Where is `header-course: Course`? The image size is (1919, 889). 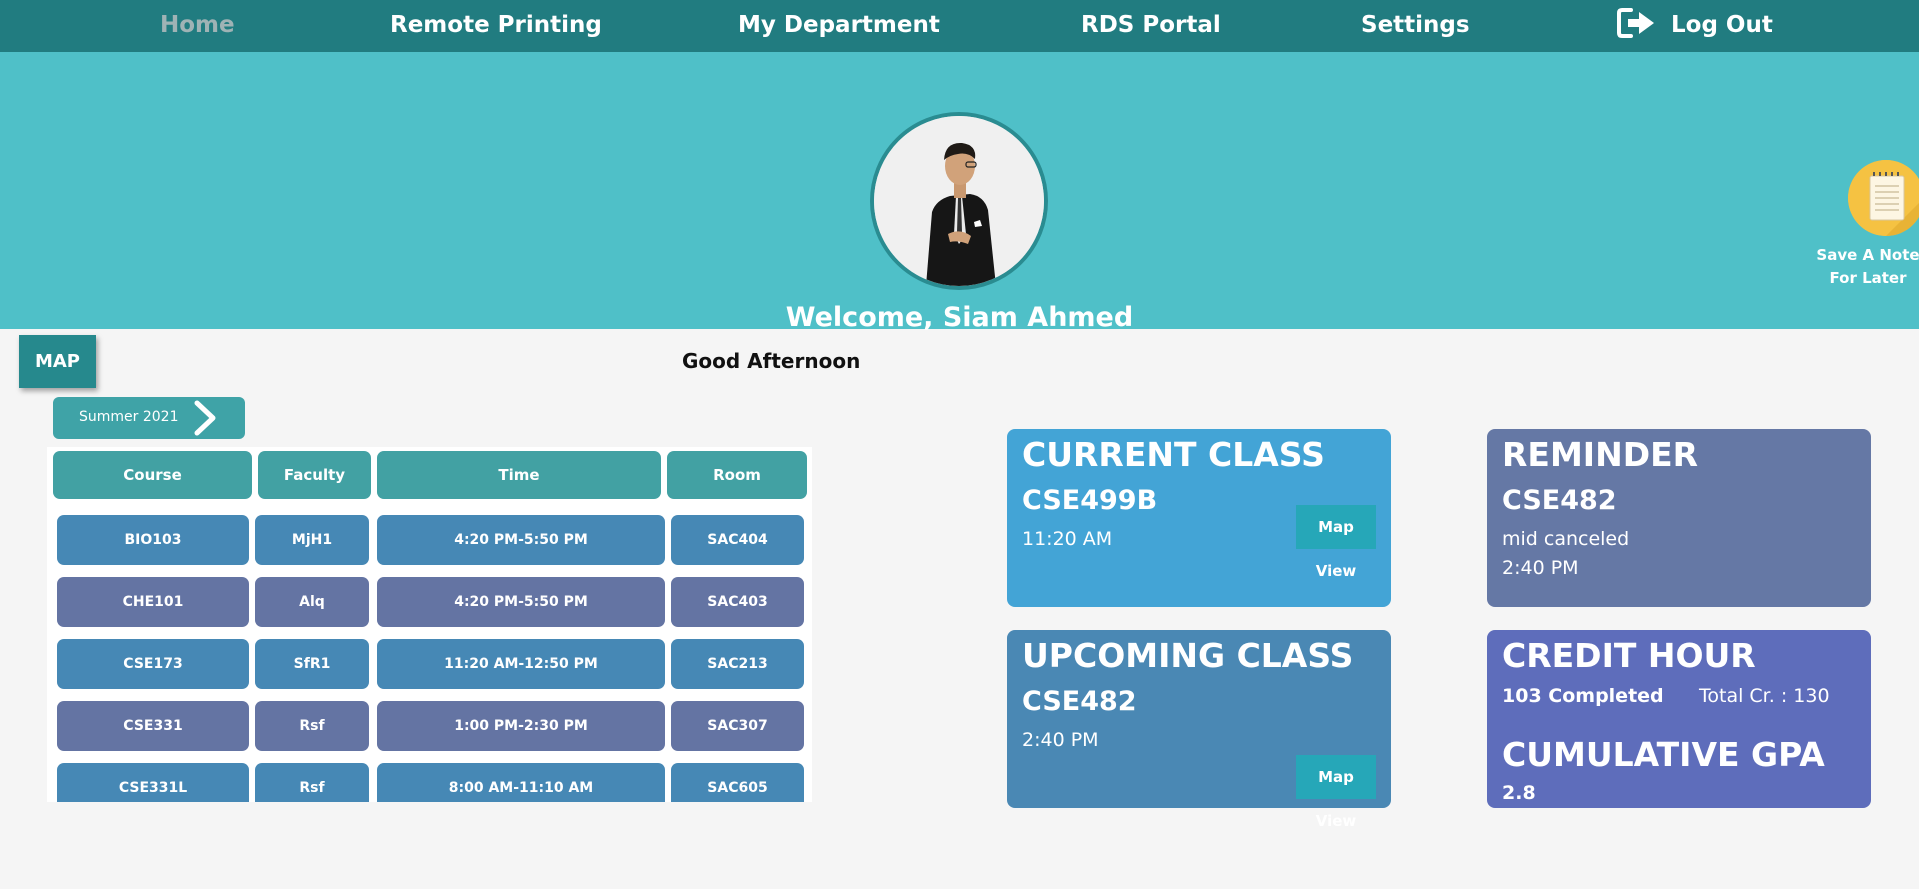
header-course: Course is located at coordinates (152, 475).